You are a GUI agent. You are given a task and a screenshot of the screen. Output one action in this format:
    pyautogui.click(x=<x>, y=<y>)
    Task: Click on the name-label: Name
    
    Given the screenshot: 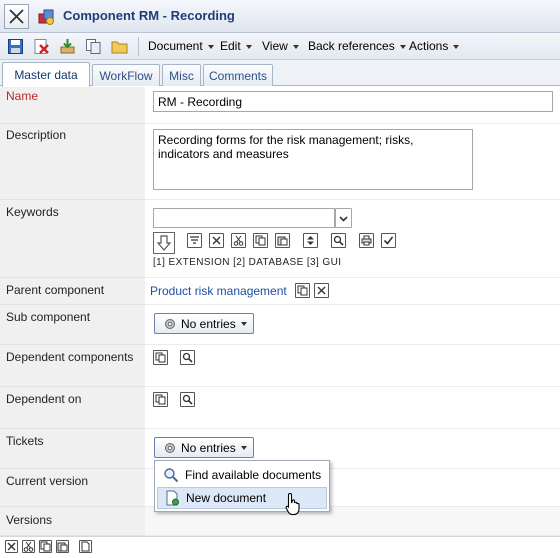 What is the action you would take?
    pyautogui.click(x=22, y=96)
    